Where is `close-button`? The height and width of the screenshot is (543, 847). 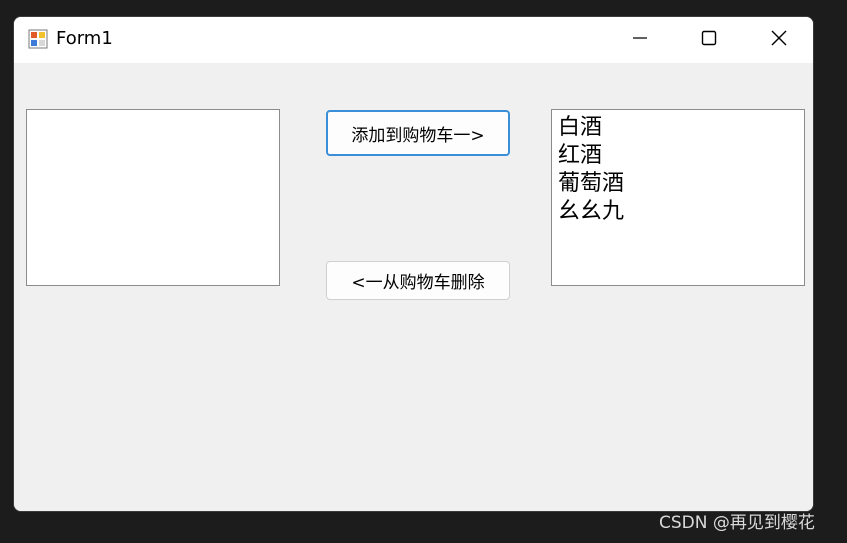
close-button is located at coordinates (779, 40).